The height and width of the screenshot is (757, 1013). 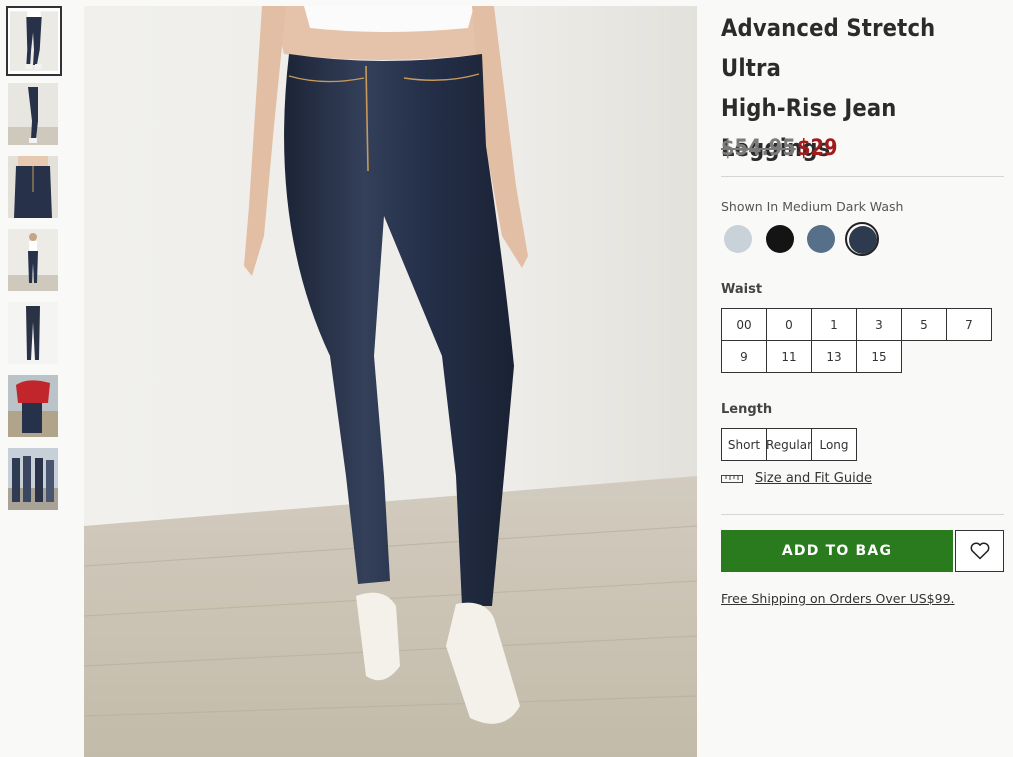 I want to click on length-label: Length, so click(x=747, y=409).